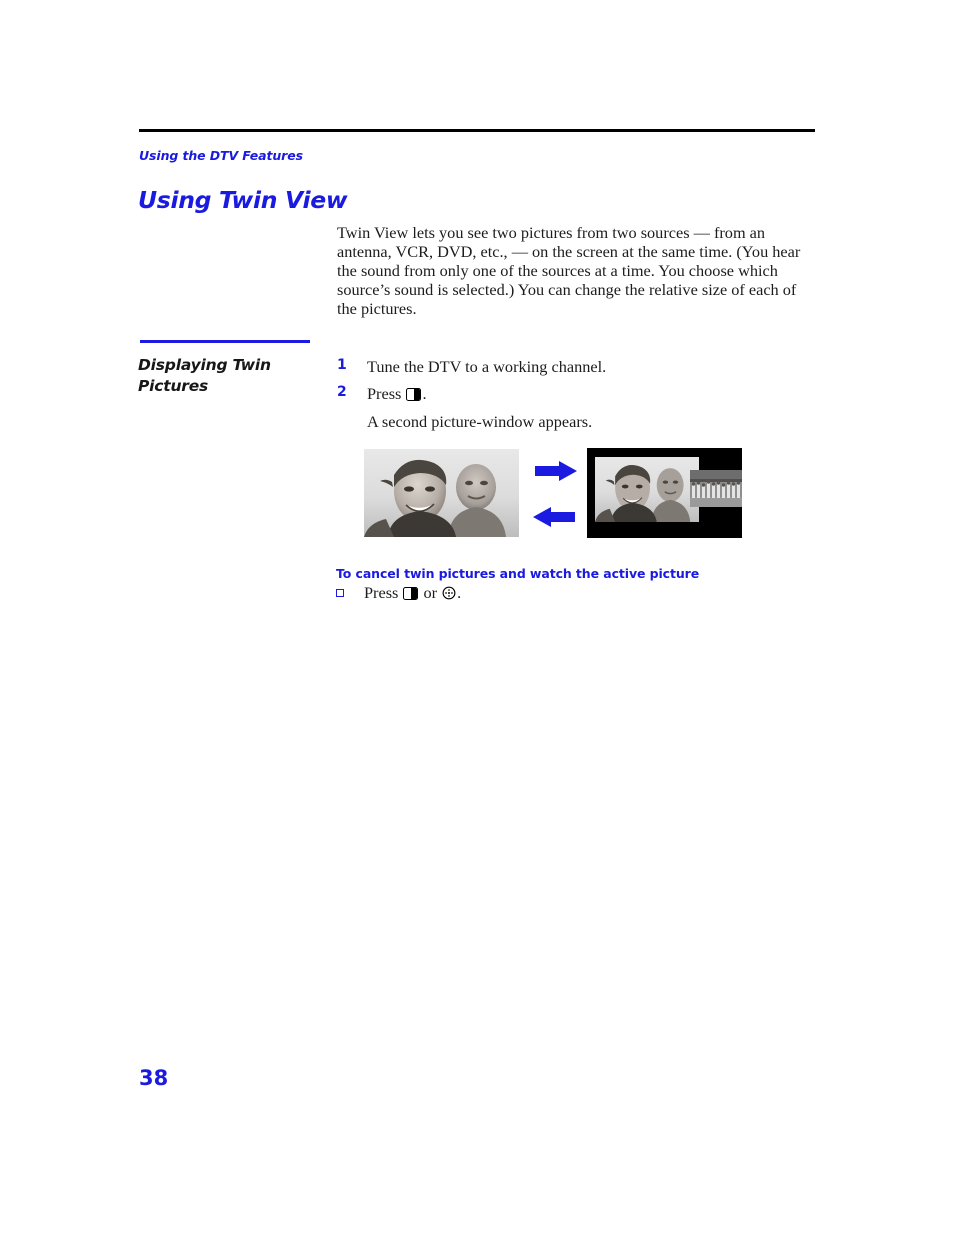  What do you see at coordinates (204, 375) in the screenshot?
I see `section-heading: Displaying Twin Pictures` at bounding box center [204, 375].